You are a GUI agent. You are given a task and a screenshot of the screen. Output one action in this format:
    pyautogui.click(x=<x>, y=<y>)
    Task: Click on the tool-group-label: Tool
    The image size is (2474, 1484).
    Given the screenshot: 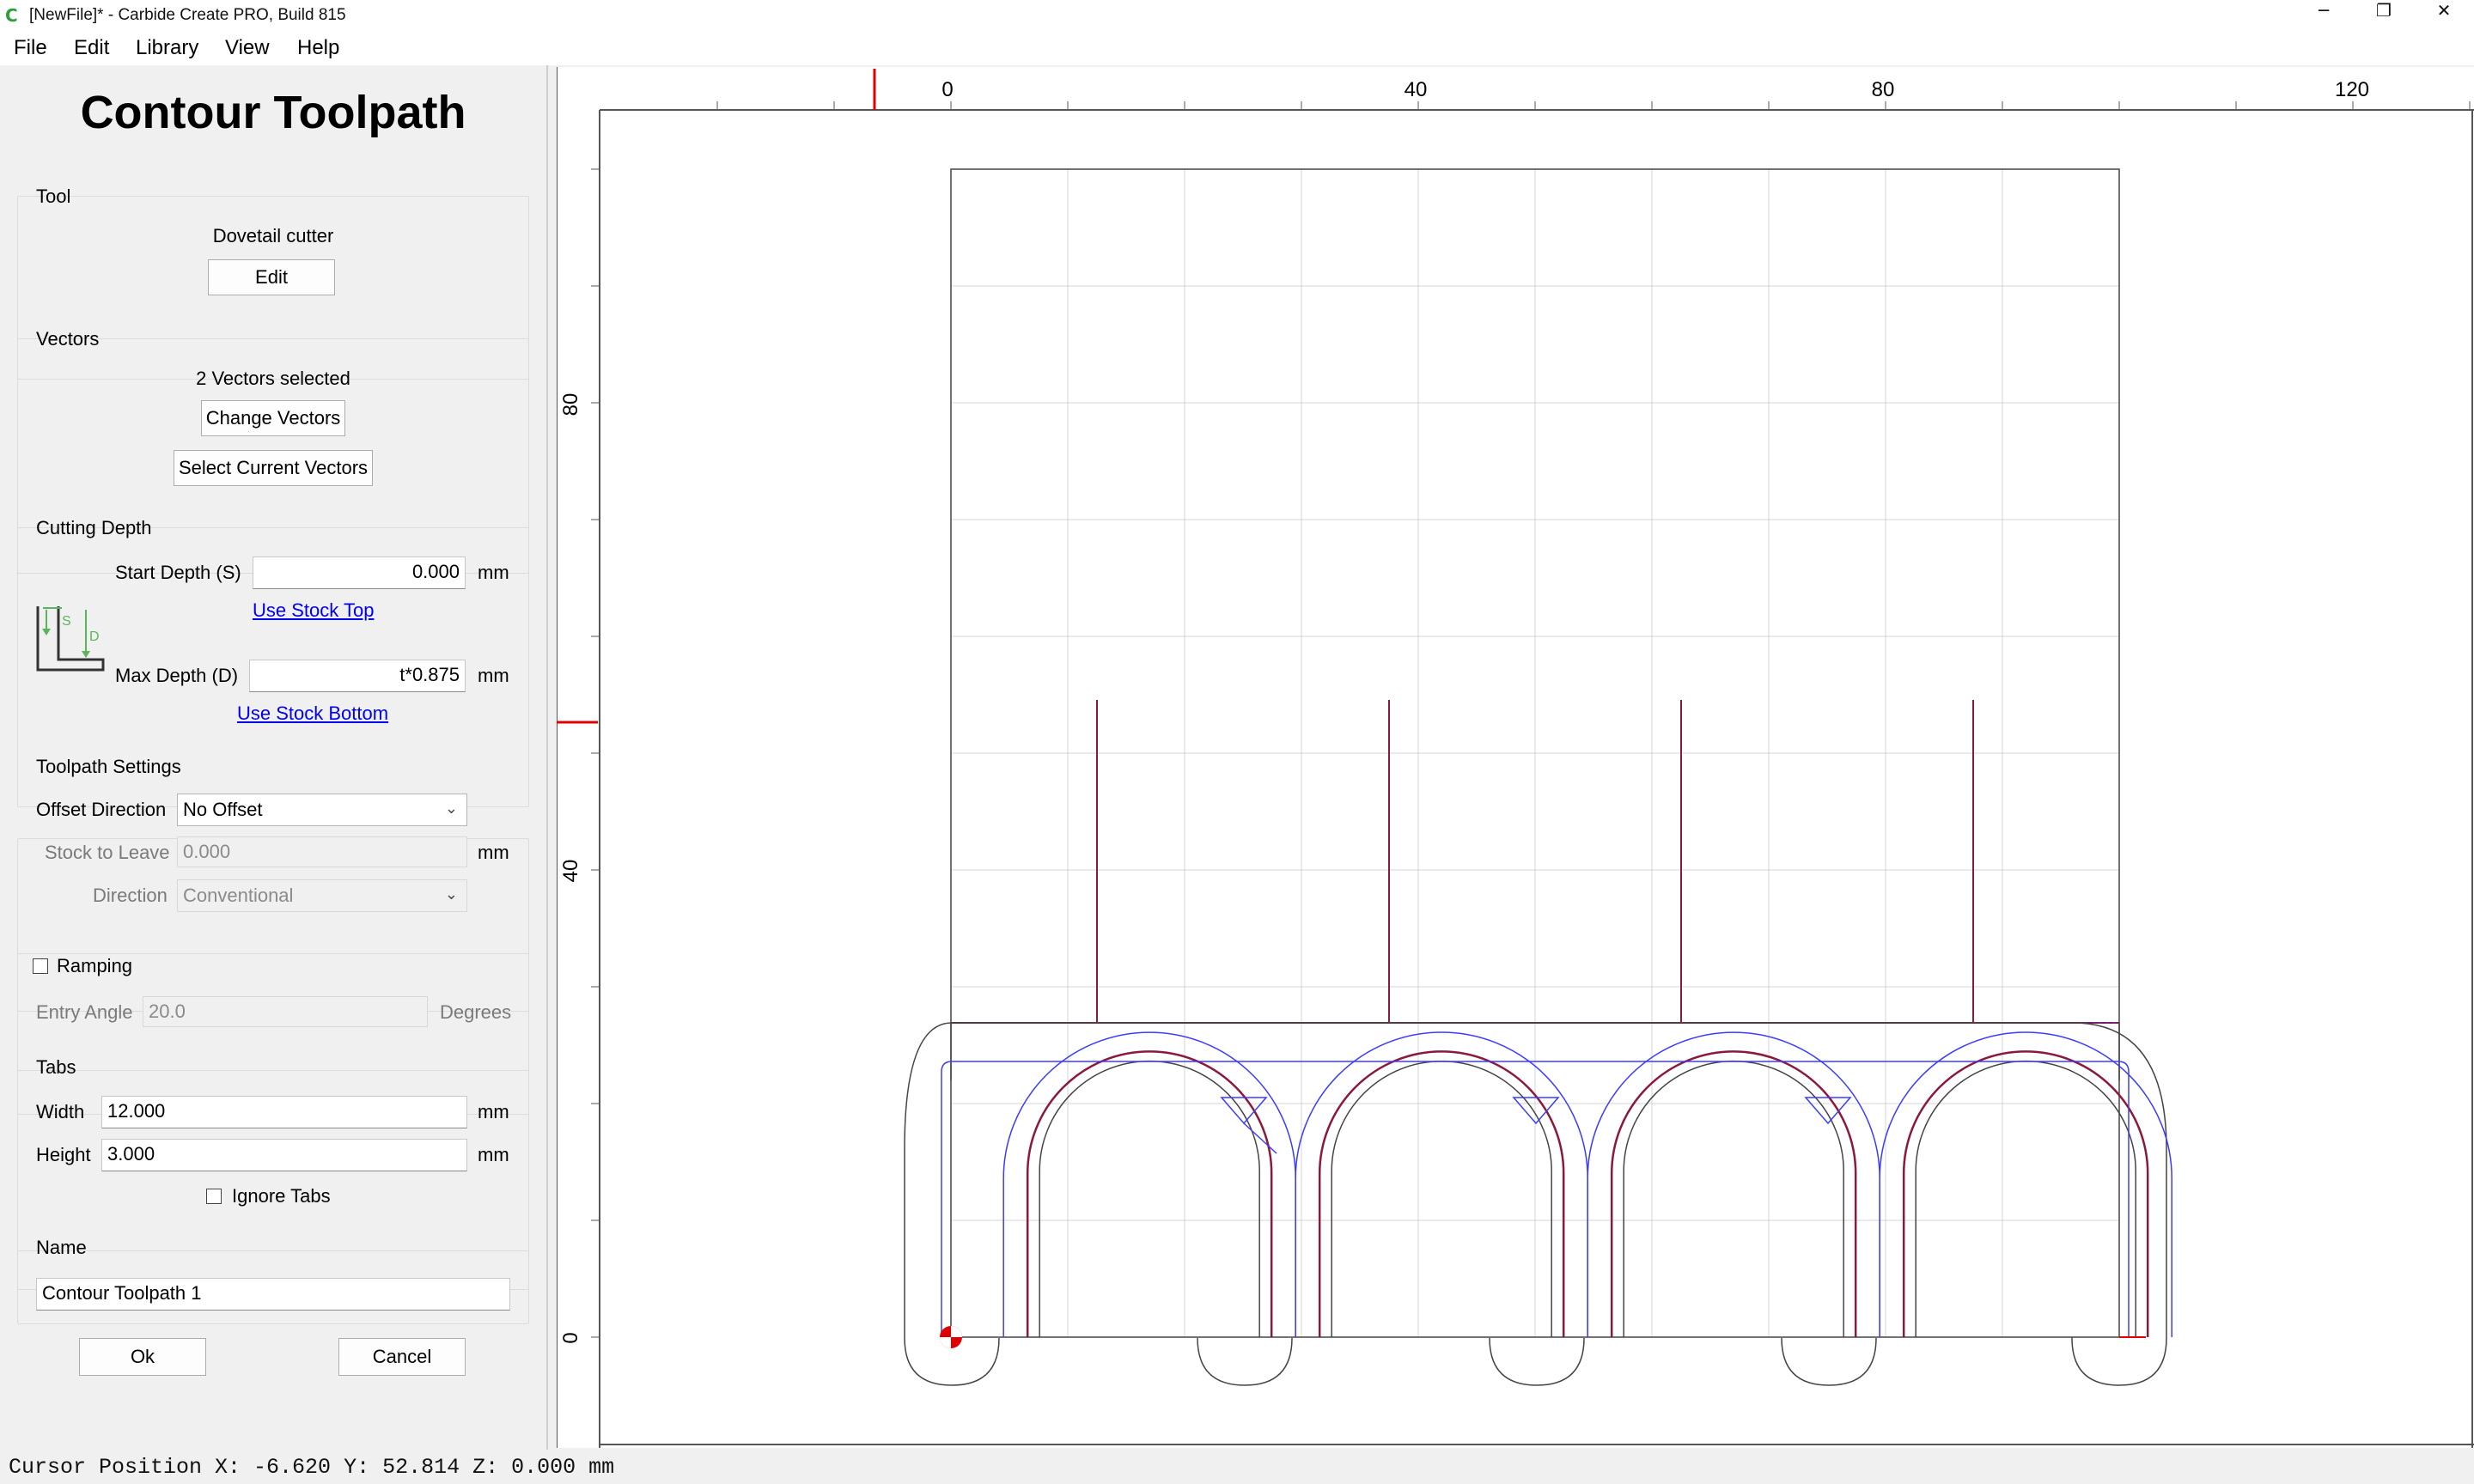 What is the action you would take?
    pyautogui.click(x=53, y=196)
    